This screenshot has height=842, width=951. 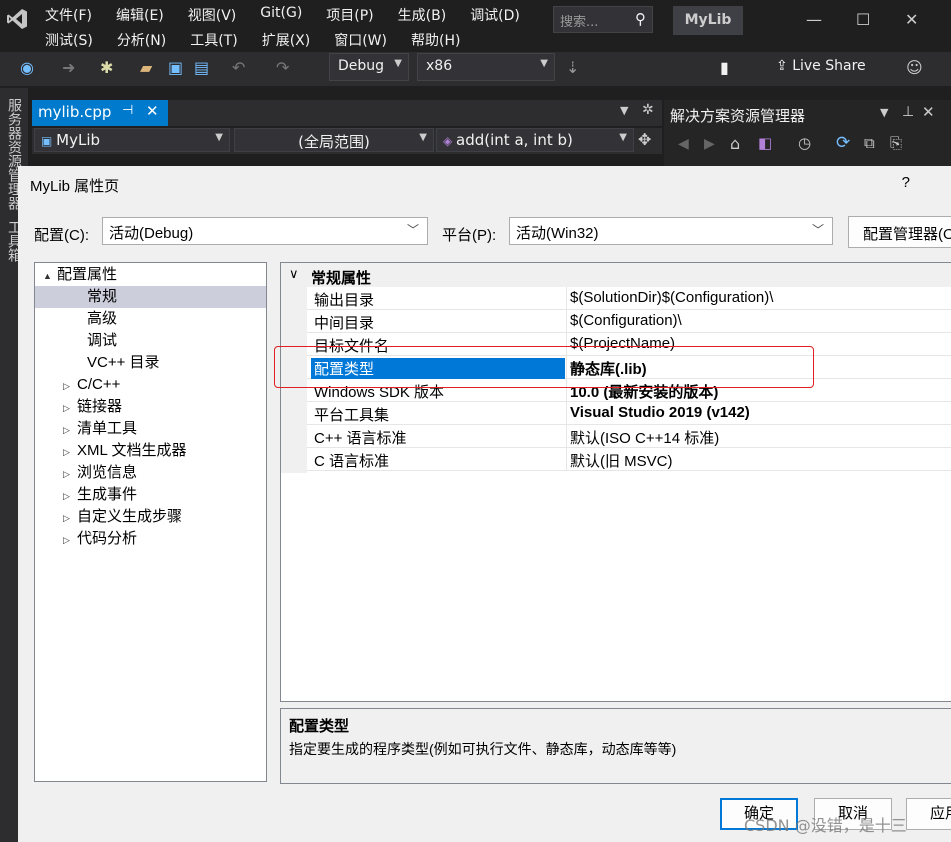 I want to click on menu-item: 视图(V), so click(x=212, y=15).